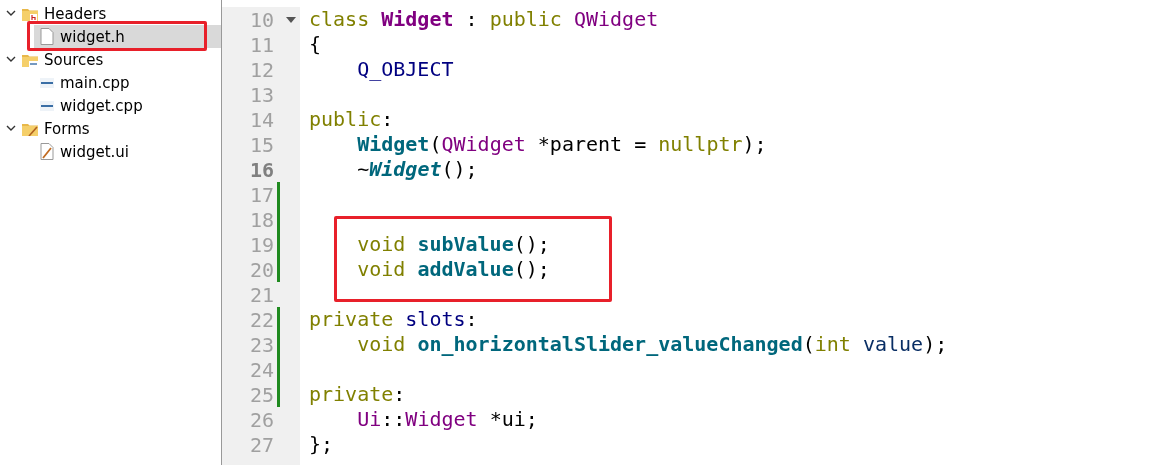  What do you see at coordinates (261, 319) in the screenshot?
I see `line-number: 22` at bounding box center [261, 319].